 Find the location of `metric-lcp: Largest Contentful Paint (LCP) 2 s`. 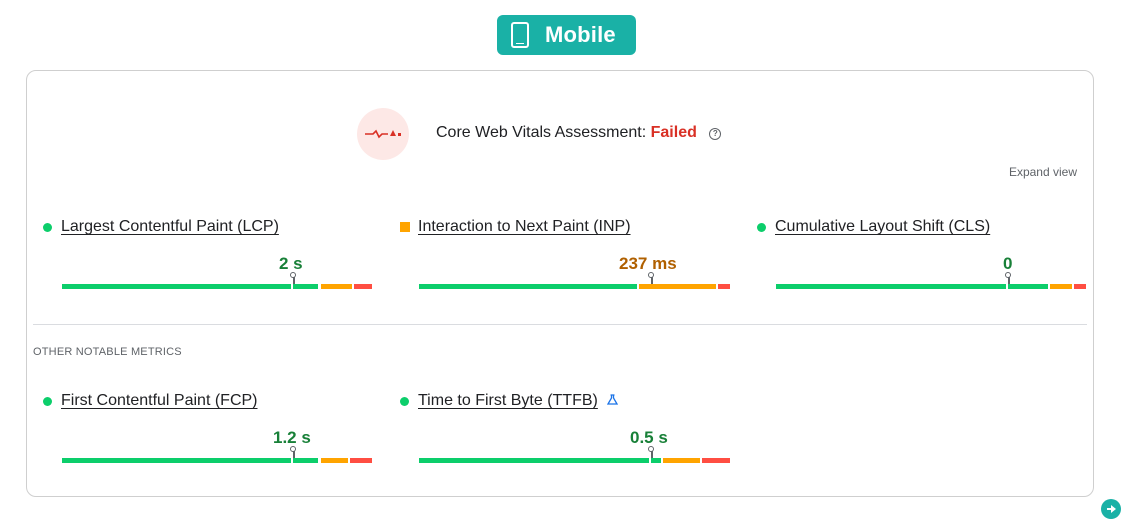

metric-lcp: Largest Contentful Paint (LCP) 2 s is located at coordinates (207, 258).